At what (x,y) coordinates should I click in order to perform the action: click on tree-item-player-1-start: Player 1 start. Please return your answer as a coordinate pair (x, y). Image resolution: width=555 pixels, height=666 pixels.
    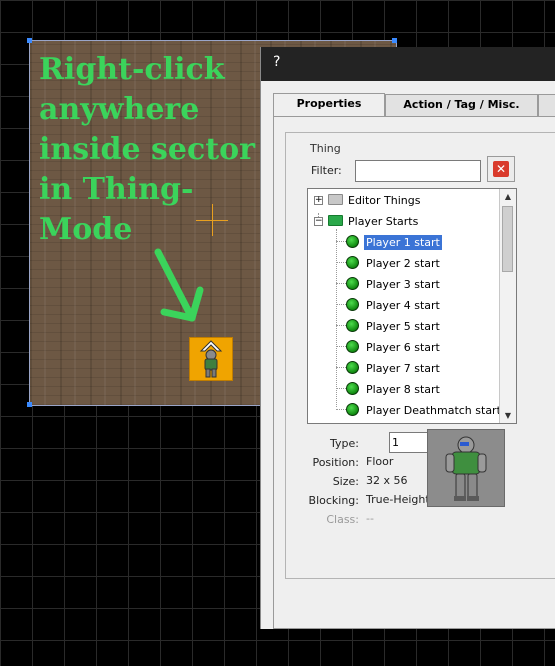
    Looking at the image, I should click on (403, 242).